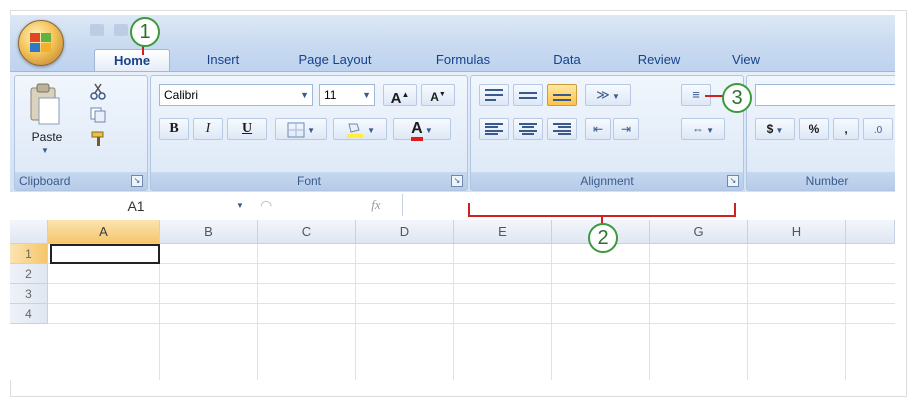 The width and height of the screenshot is (907, 400). Describe the element at coordinates (347, 95) in the screenshot. I see `font-size-combobox: 11 ▼` at that location.